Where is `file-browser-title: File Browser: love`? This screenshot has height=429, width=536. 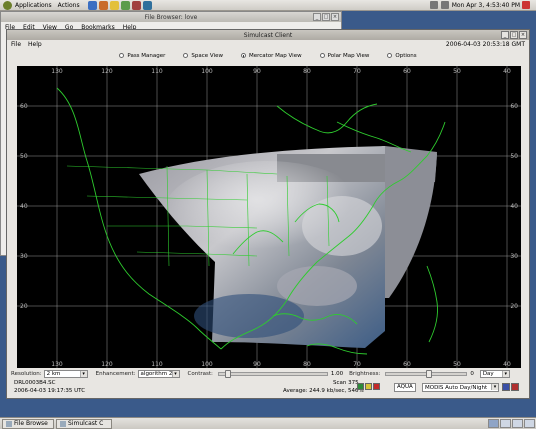
file-browser-title: File Browser: love is located at coordinates (171, 17).